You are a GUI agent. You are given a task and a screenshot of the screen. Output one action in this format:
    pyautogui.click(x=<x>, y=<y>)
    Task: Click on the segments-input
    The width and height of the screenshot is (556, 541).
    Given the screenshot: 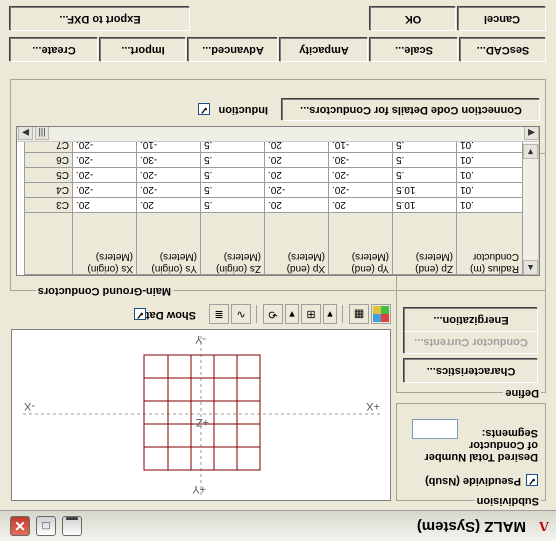 What is the action you would take?
    pyautogui.click(x=435, y=429)
    